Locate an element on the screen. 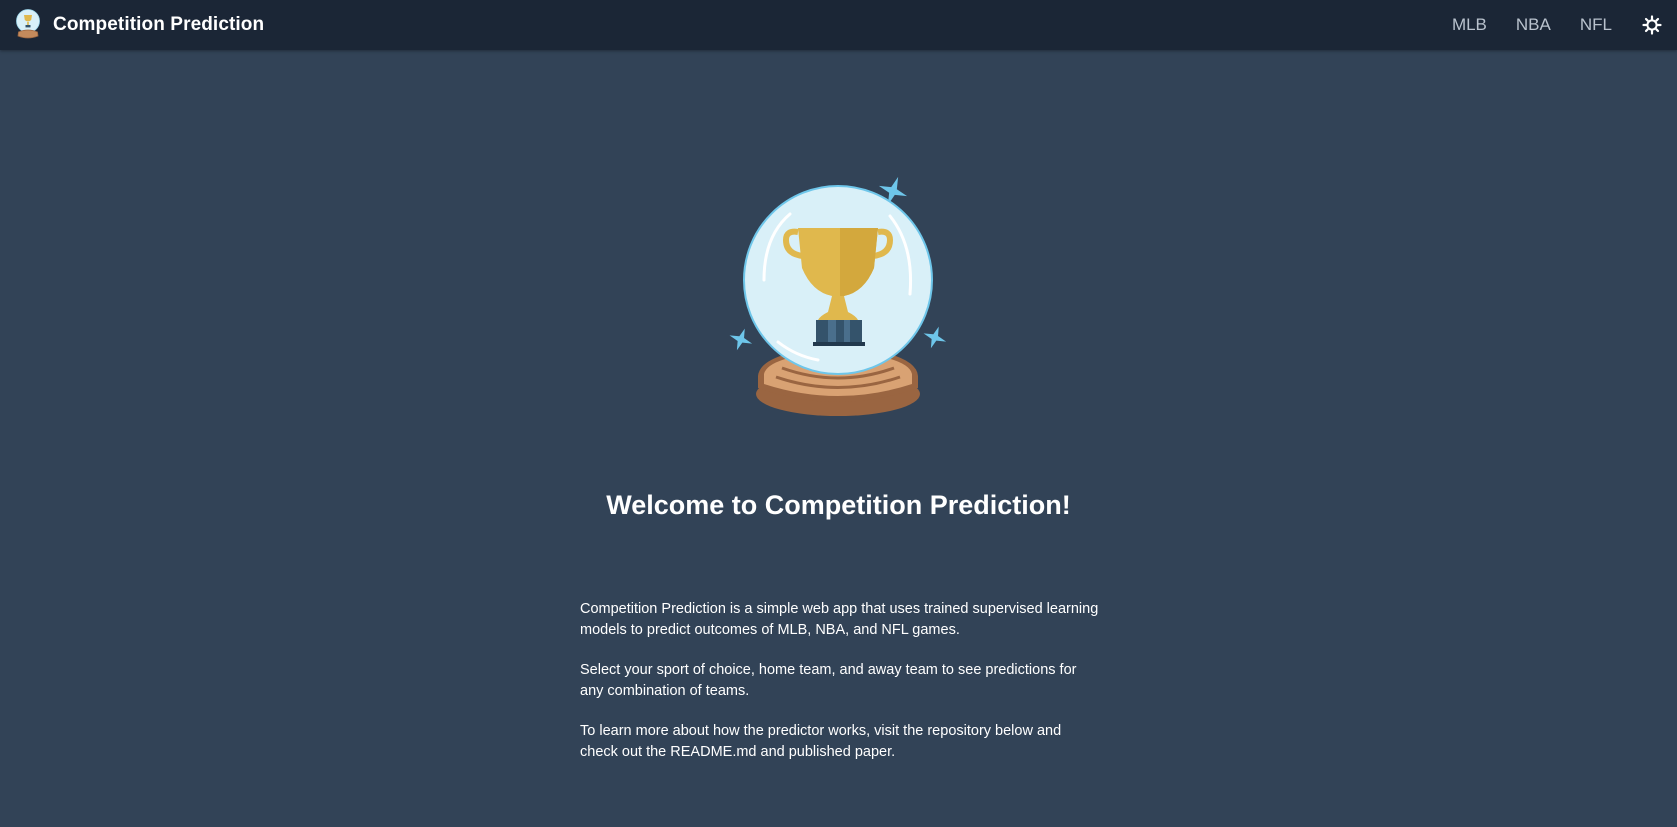 This screenshot has width=1677, height=827. sun-icon is located at coordinates (1652, 25).